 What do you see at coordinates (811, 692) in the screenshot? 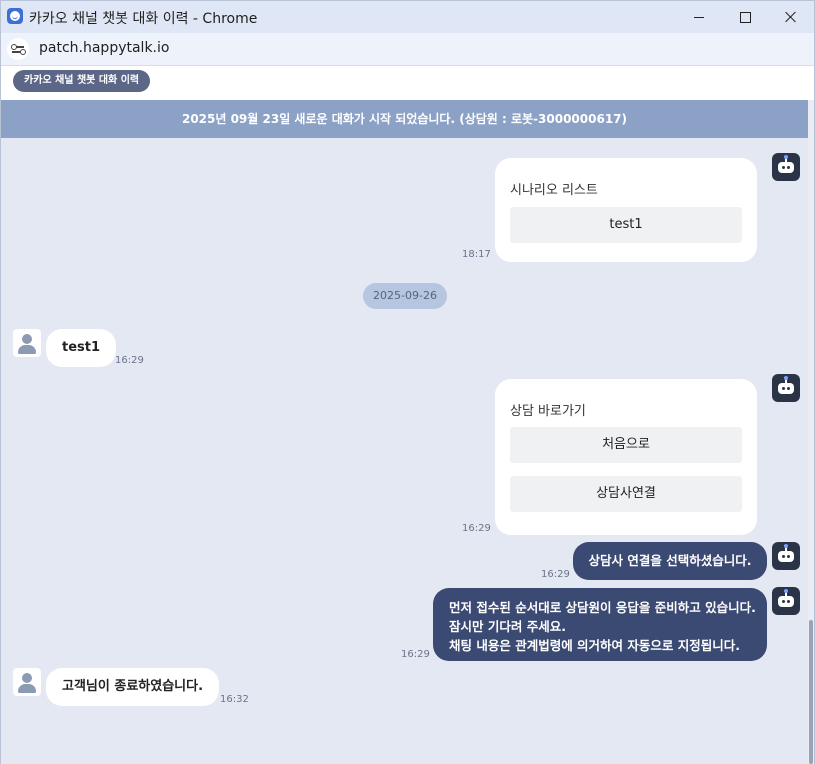
I see `scrollbar-thumb` at bounding box center [811, 692].